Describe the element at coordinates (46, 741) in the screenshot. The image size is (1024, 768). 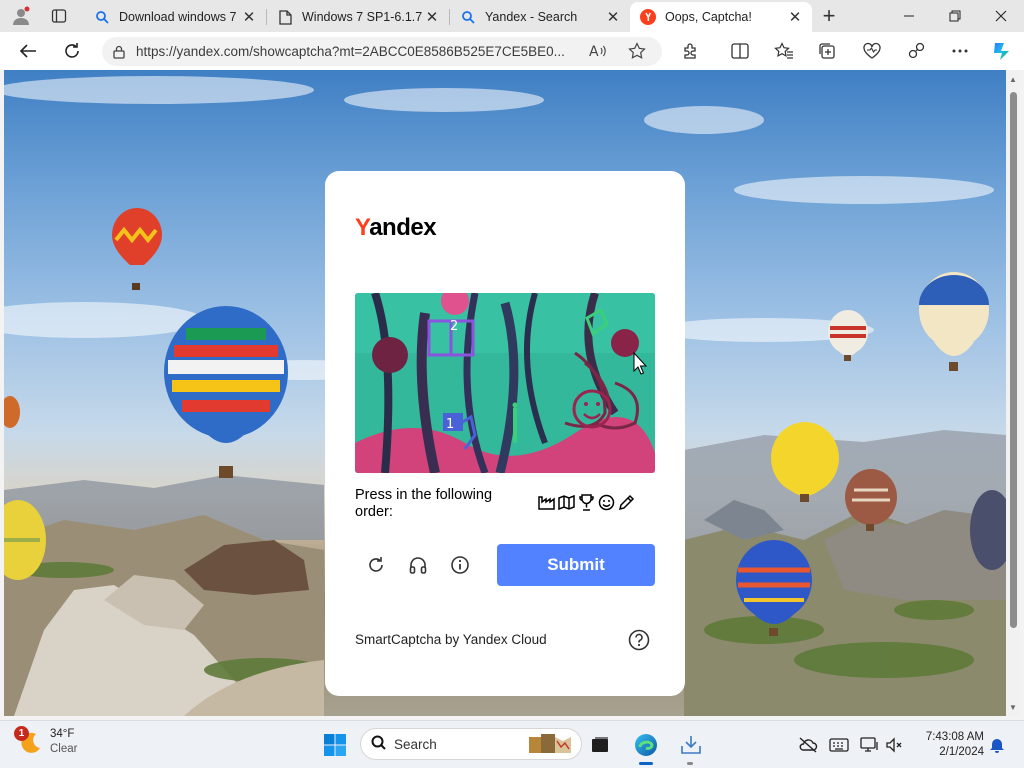
I see `weather-widget: 1 34°F Clear` at that location.